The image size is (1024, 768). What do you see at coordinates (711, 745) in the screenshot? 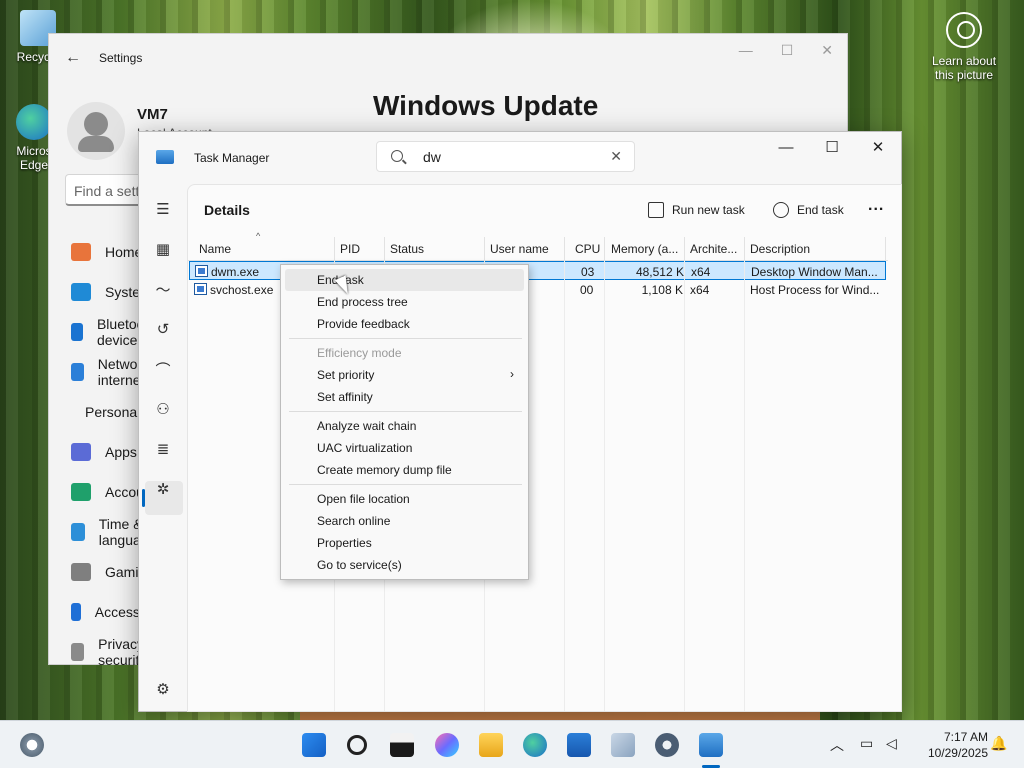
I see `task-manager-icon` at bounding box center [711, 745].